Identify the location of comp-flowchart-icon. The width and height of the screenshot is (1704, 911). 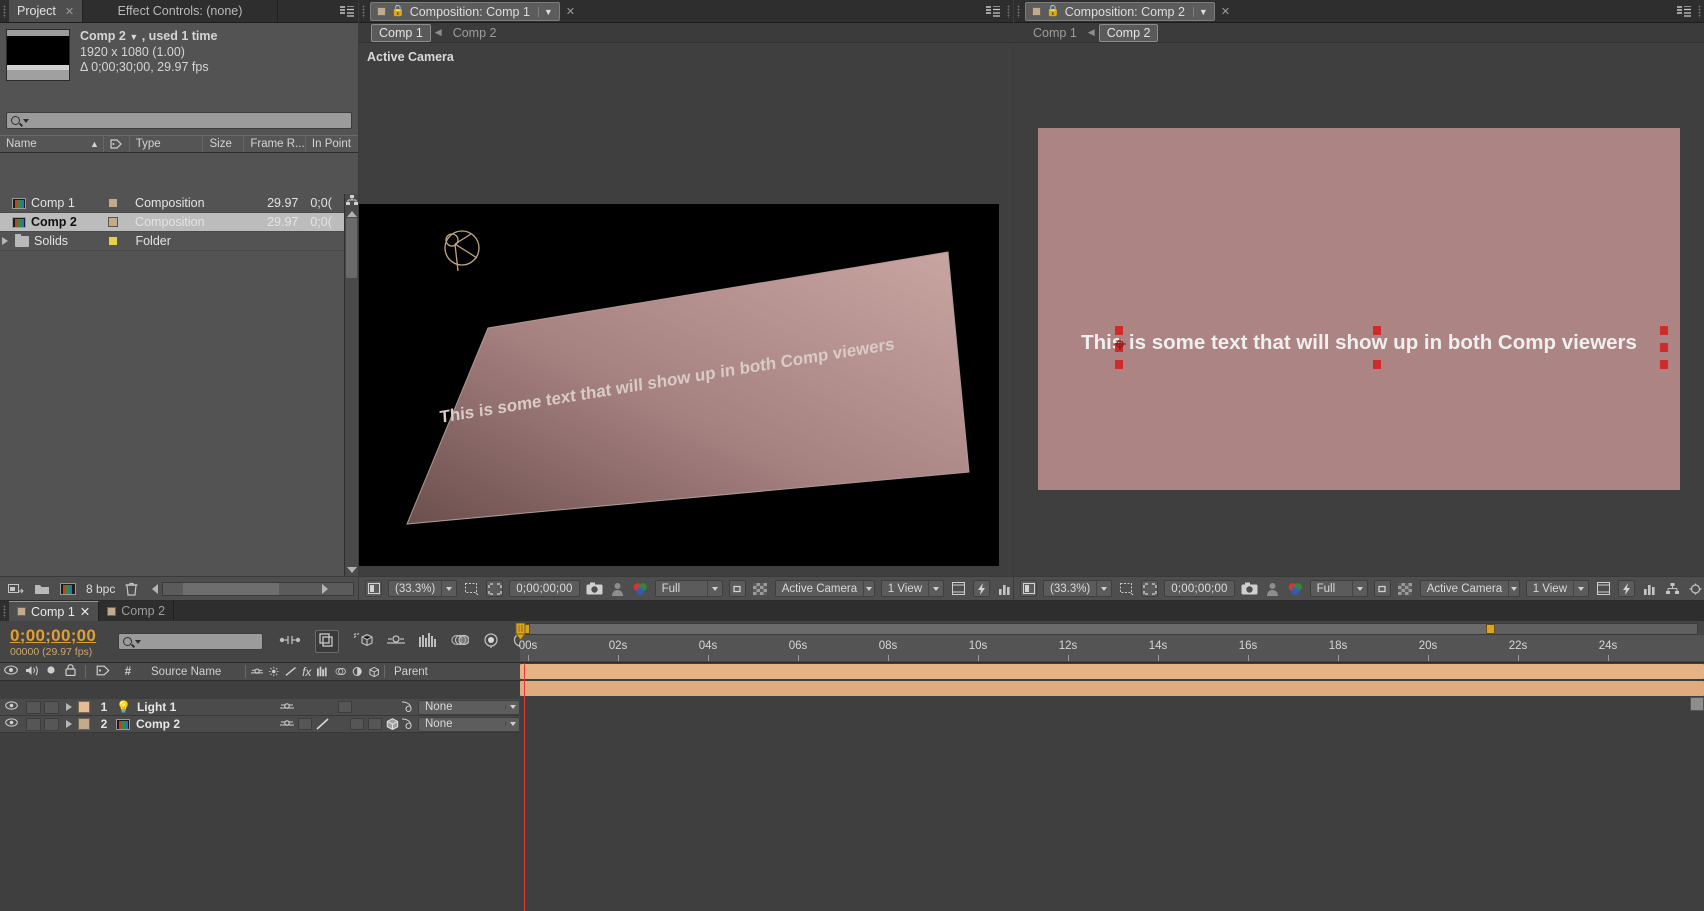
(1672, 588).